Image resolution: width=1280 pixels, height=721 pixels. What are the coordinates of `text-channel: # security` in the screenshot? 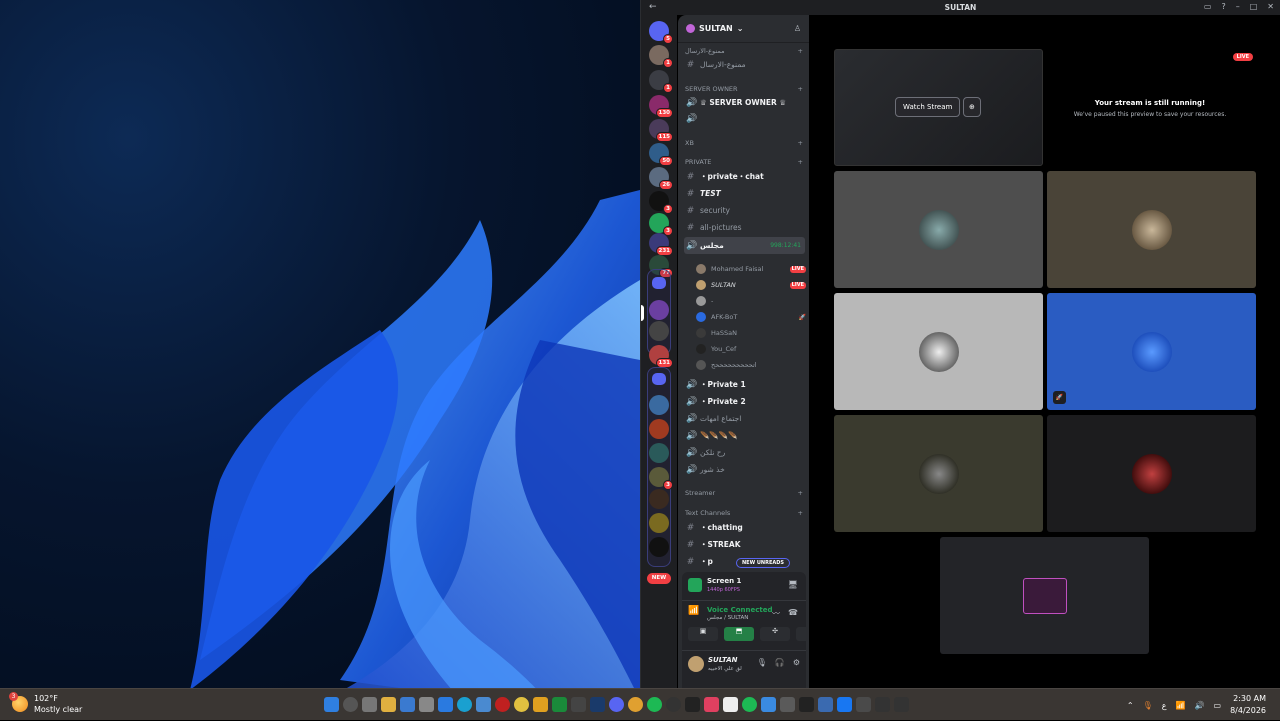 It's located at (744, 210).